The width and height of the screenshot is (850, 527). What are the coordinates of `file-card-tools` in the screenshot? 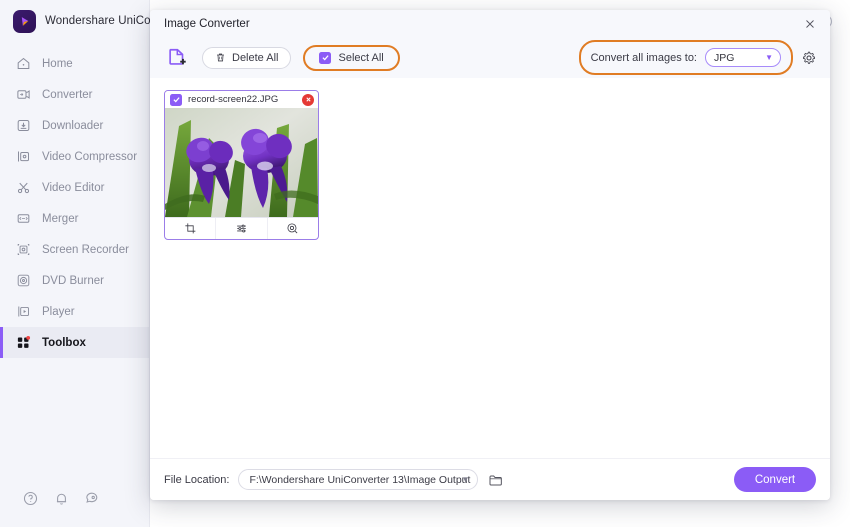 It's located at (241, 228).